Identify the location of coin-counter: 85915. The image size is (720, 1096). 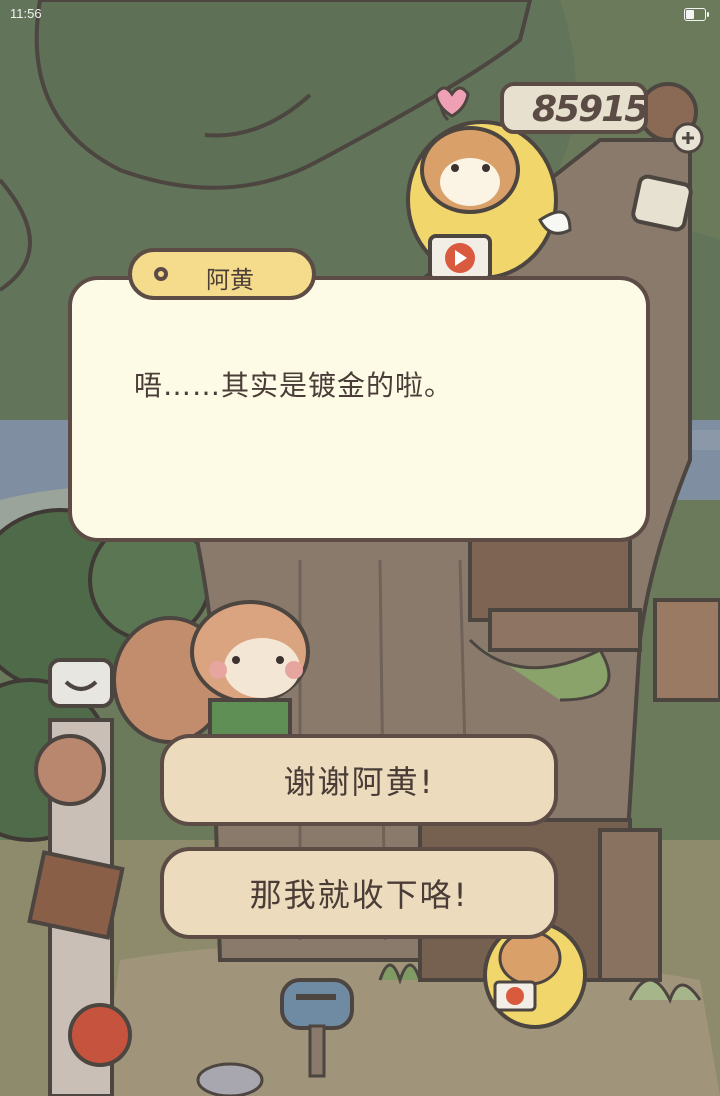
(574, 108).